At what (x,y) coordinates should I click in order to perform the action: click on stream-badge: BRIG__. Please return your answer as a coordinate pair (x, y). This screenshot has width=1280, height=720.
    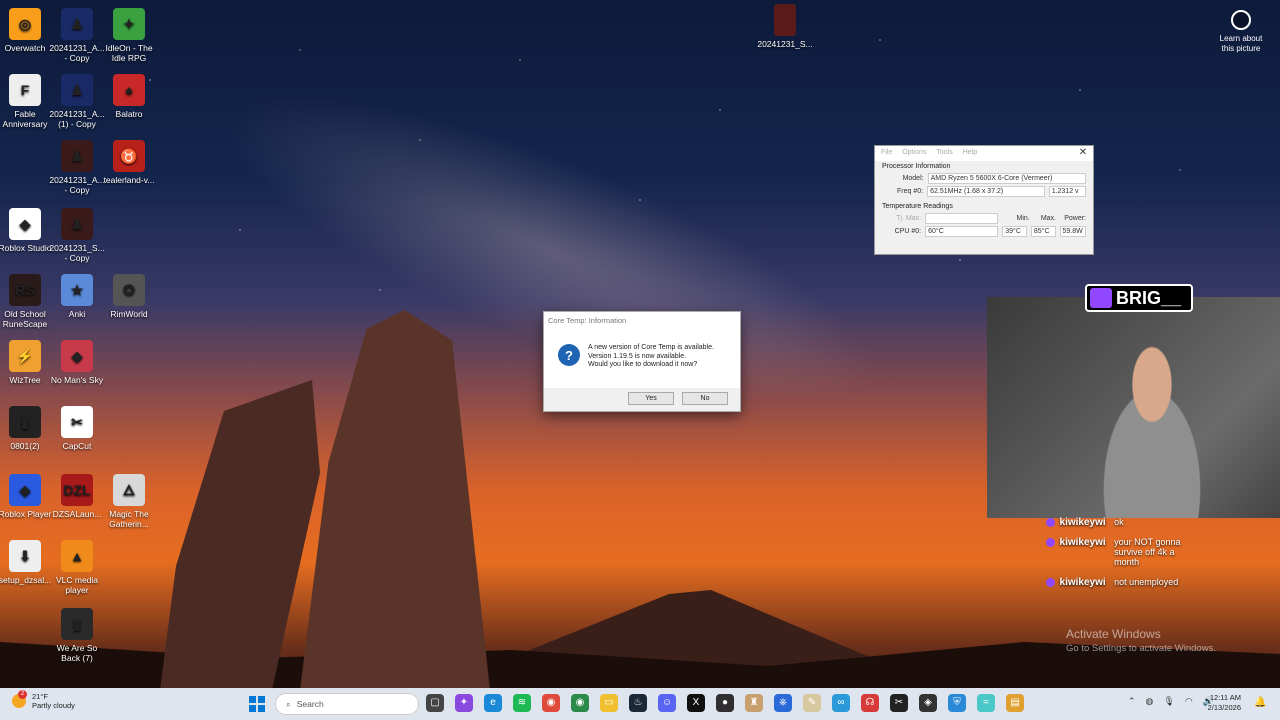
    Looking at the image, I should click on (1139, 298).